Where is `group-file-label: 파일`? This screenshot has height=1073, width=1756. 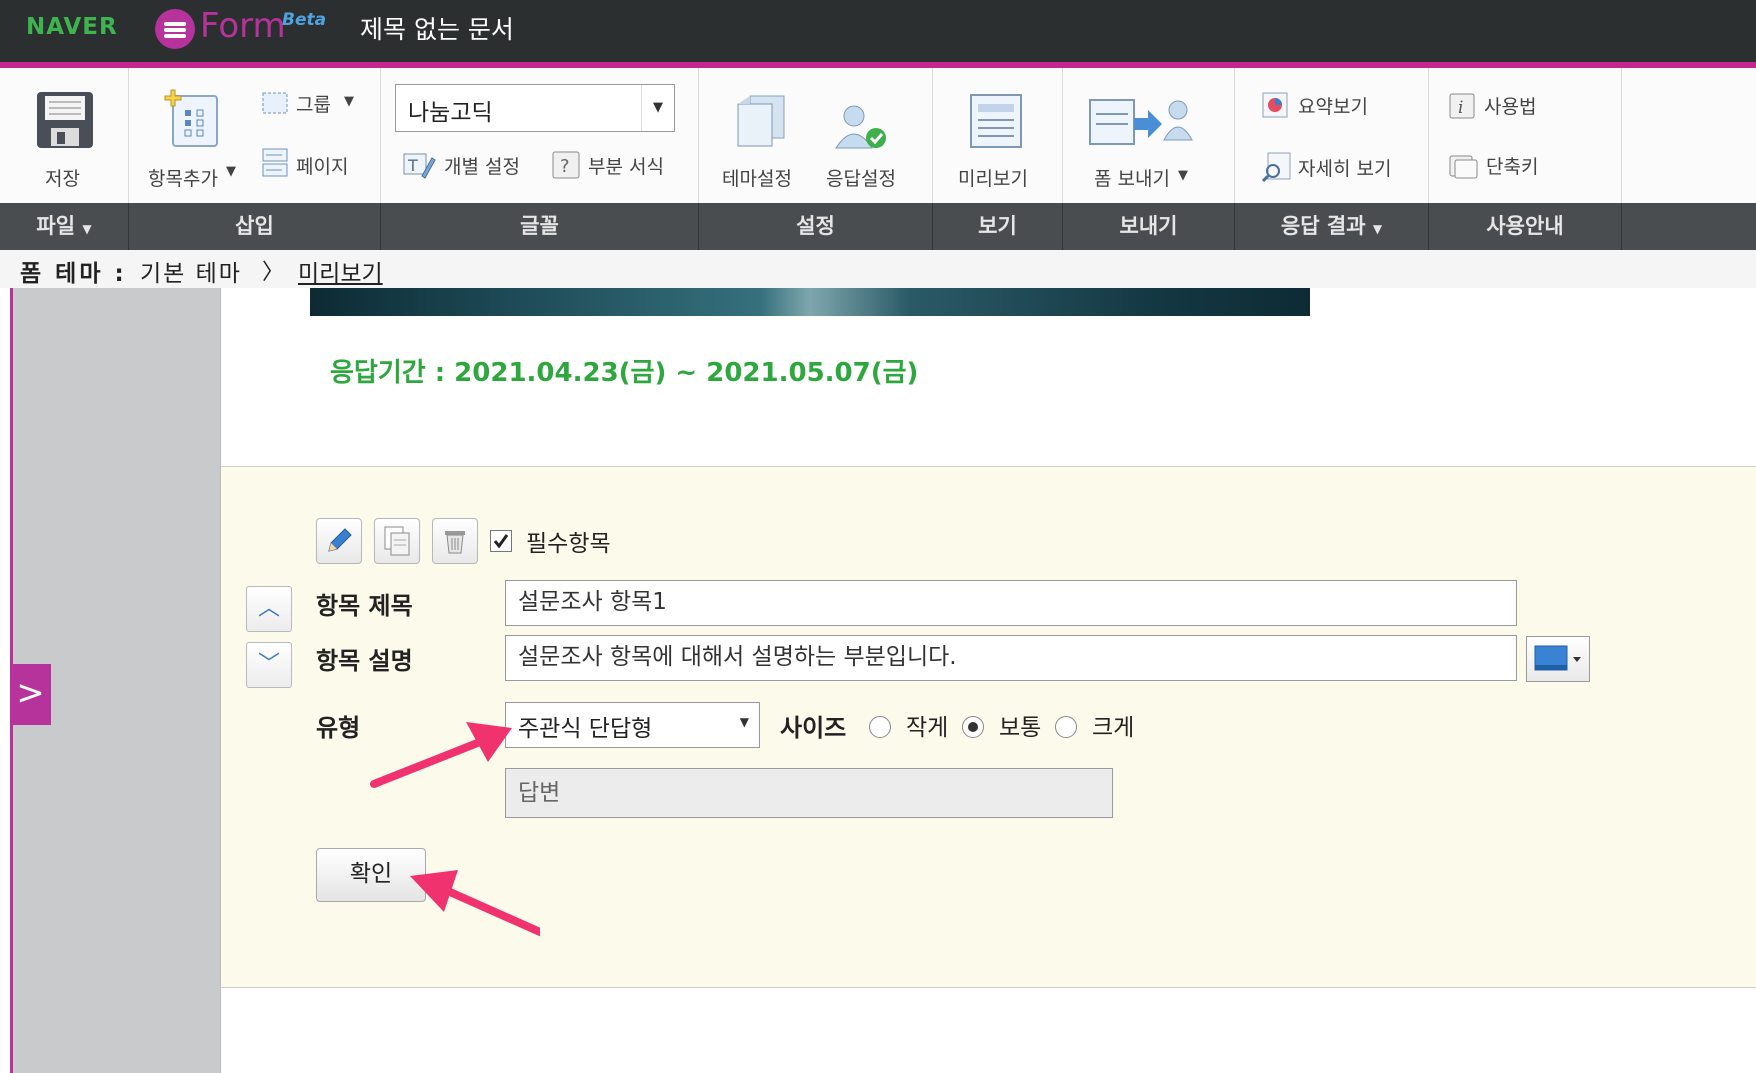
group-file-label: 파일 is located at coordinates (56, 226).